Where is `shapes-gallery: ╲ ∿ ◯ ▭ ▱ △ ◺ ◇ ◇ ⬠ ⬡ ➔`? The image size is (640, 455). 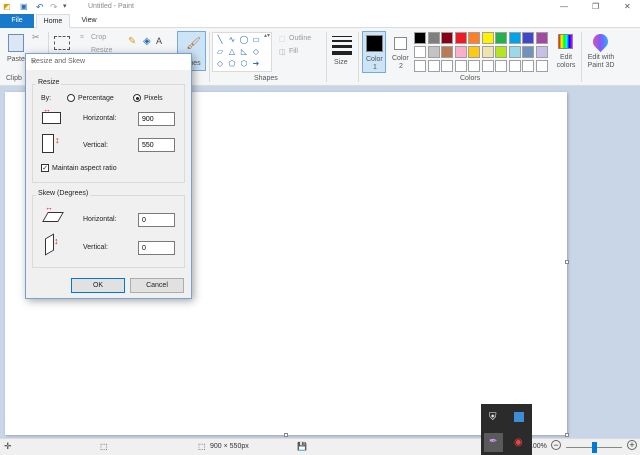
shapes-gallery: ╲ ∿ ◯ ▭ ▱ △ ◺ ◇ ◇ ⬠ ⬡ ➔ is located at coordinates (242, 52).